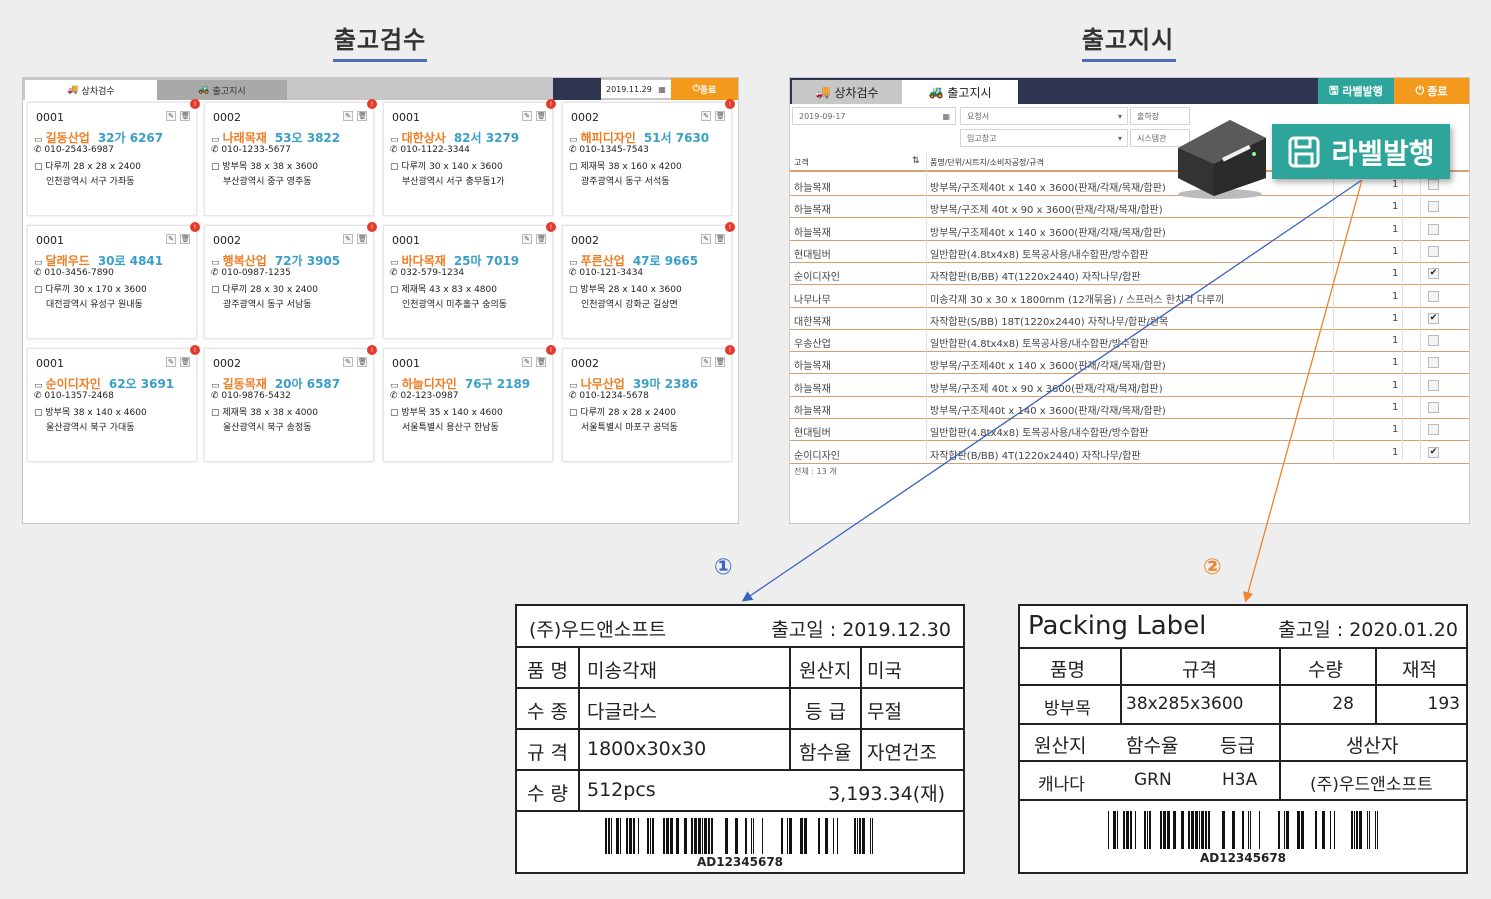 The image size is (1491, 899). Describe the element at coordinates (1343, 704) in the screenshot. I see `val-qty: 28` at that location.